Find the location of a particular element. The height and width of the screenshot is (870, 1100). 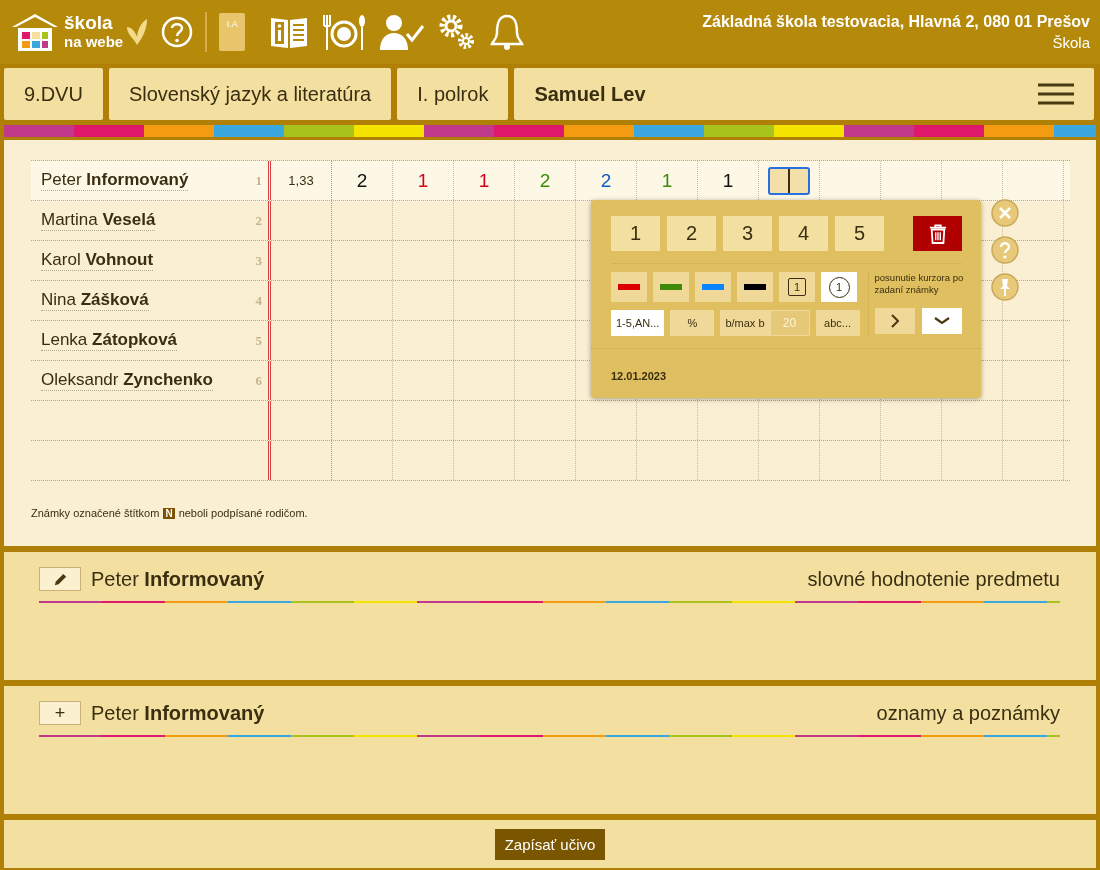

menu-icon is located at coordinates (1056, 94).